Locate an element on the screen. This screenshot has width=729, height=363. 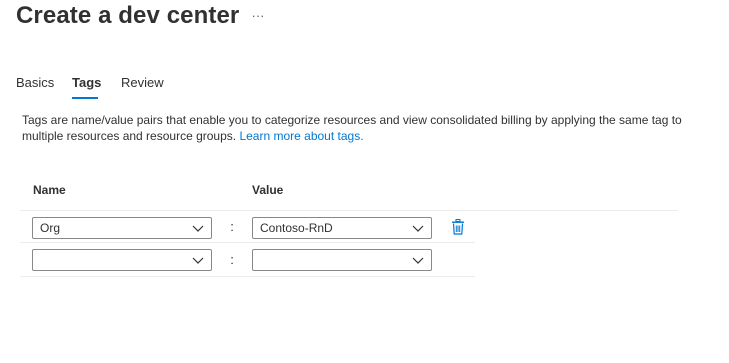
new-tag-name-dropdown is located at coordinates (122, 260).